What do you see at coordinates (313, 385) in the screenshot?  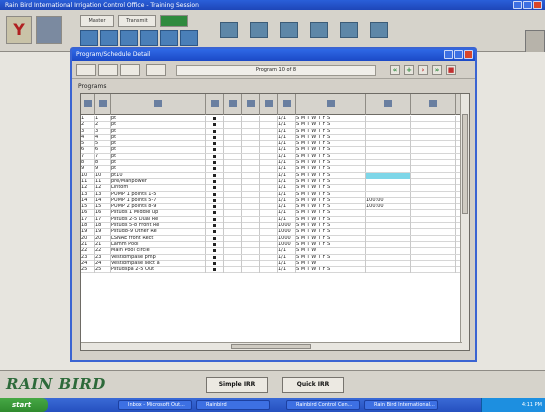 I see `quick-irr-button: Quick IRR` at bounding box center [313, 385].